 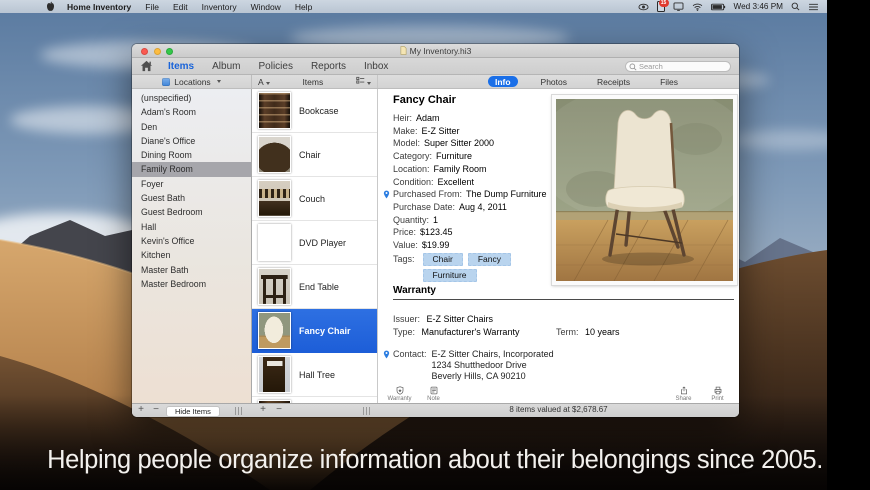 I want to click on close-button, so click(x=144, y=51).